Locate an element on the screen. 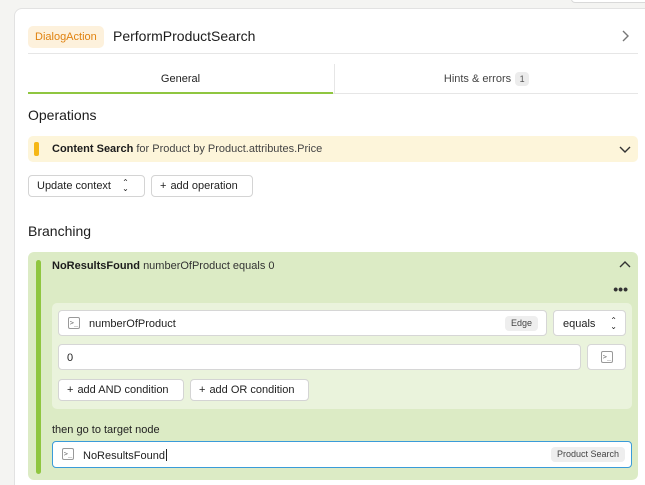 The image size is (645, 485). branch-header: NoResultsFound numberOfProduct equals 0 is located at coordinates (163, 266).